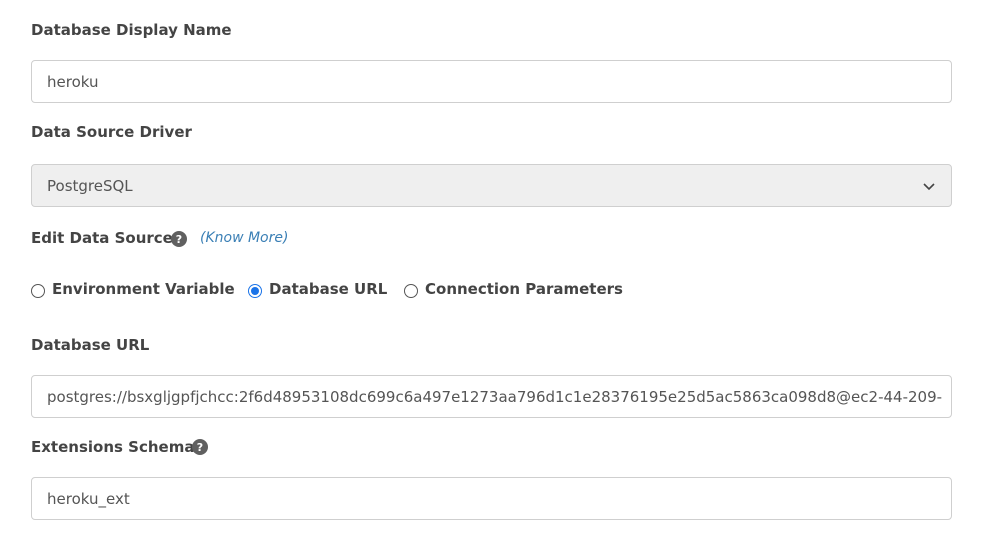  I want to click on radio-connection-parameters: Connection Parameters, so click(513, 289).